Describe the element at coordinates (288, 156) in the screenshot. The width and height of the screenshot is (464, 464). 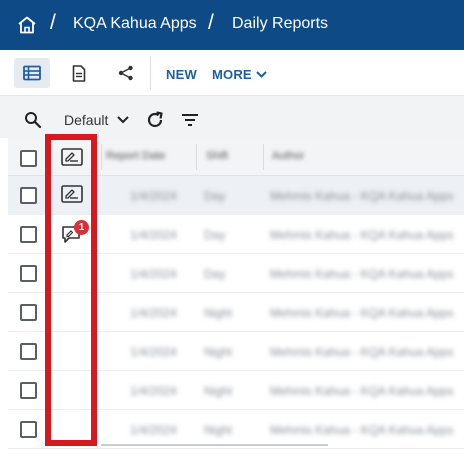
I see `column-header-author: Author` at that location.